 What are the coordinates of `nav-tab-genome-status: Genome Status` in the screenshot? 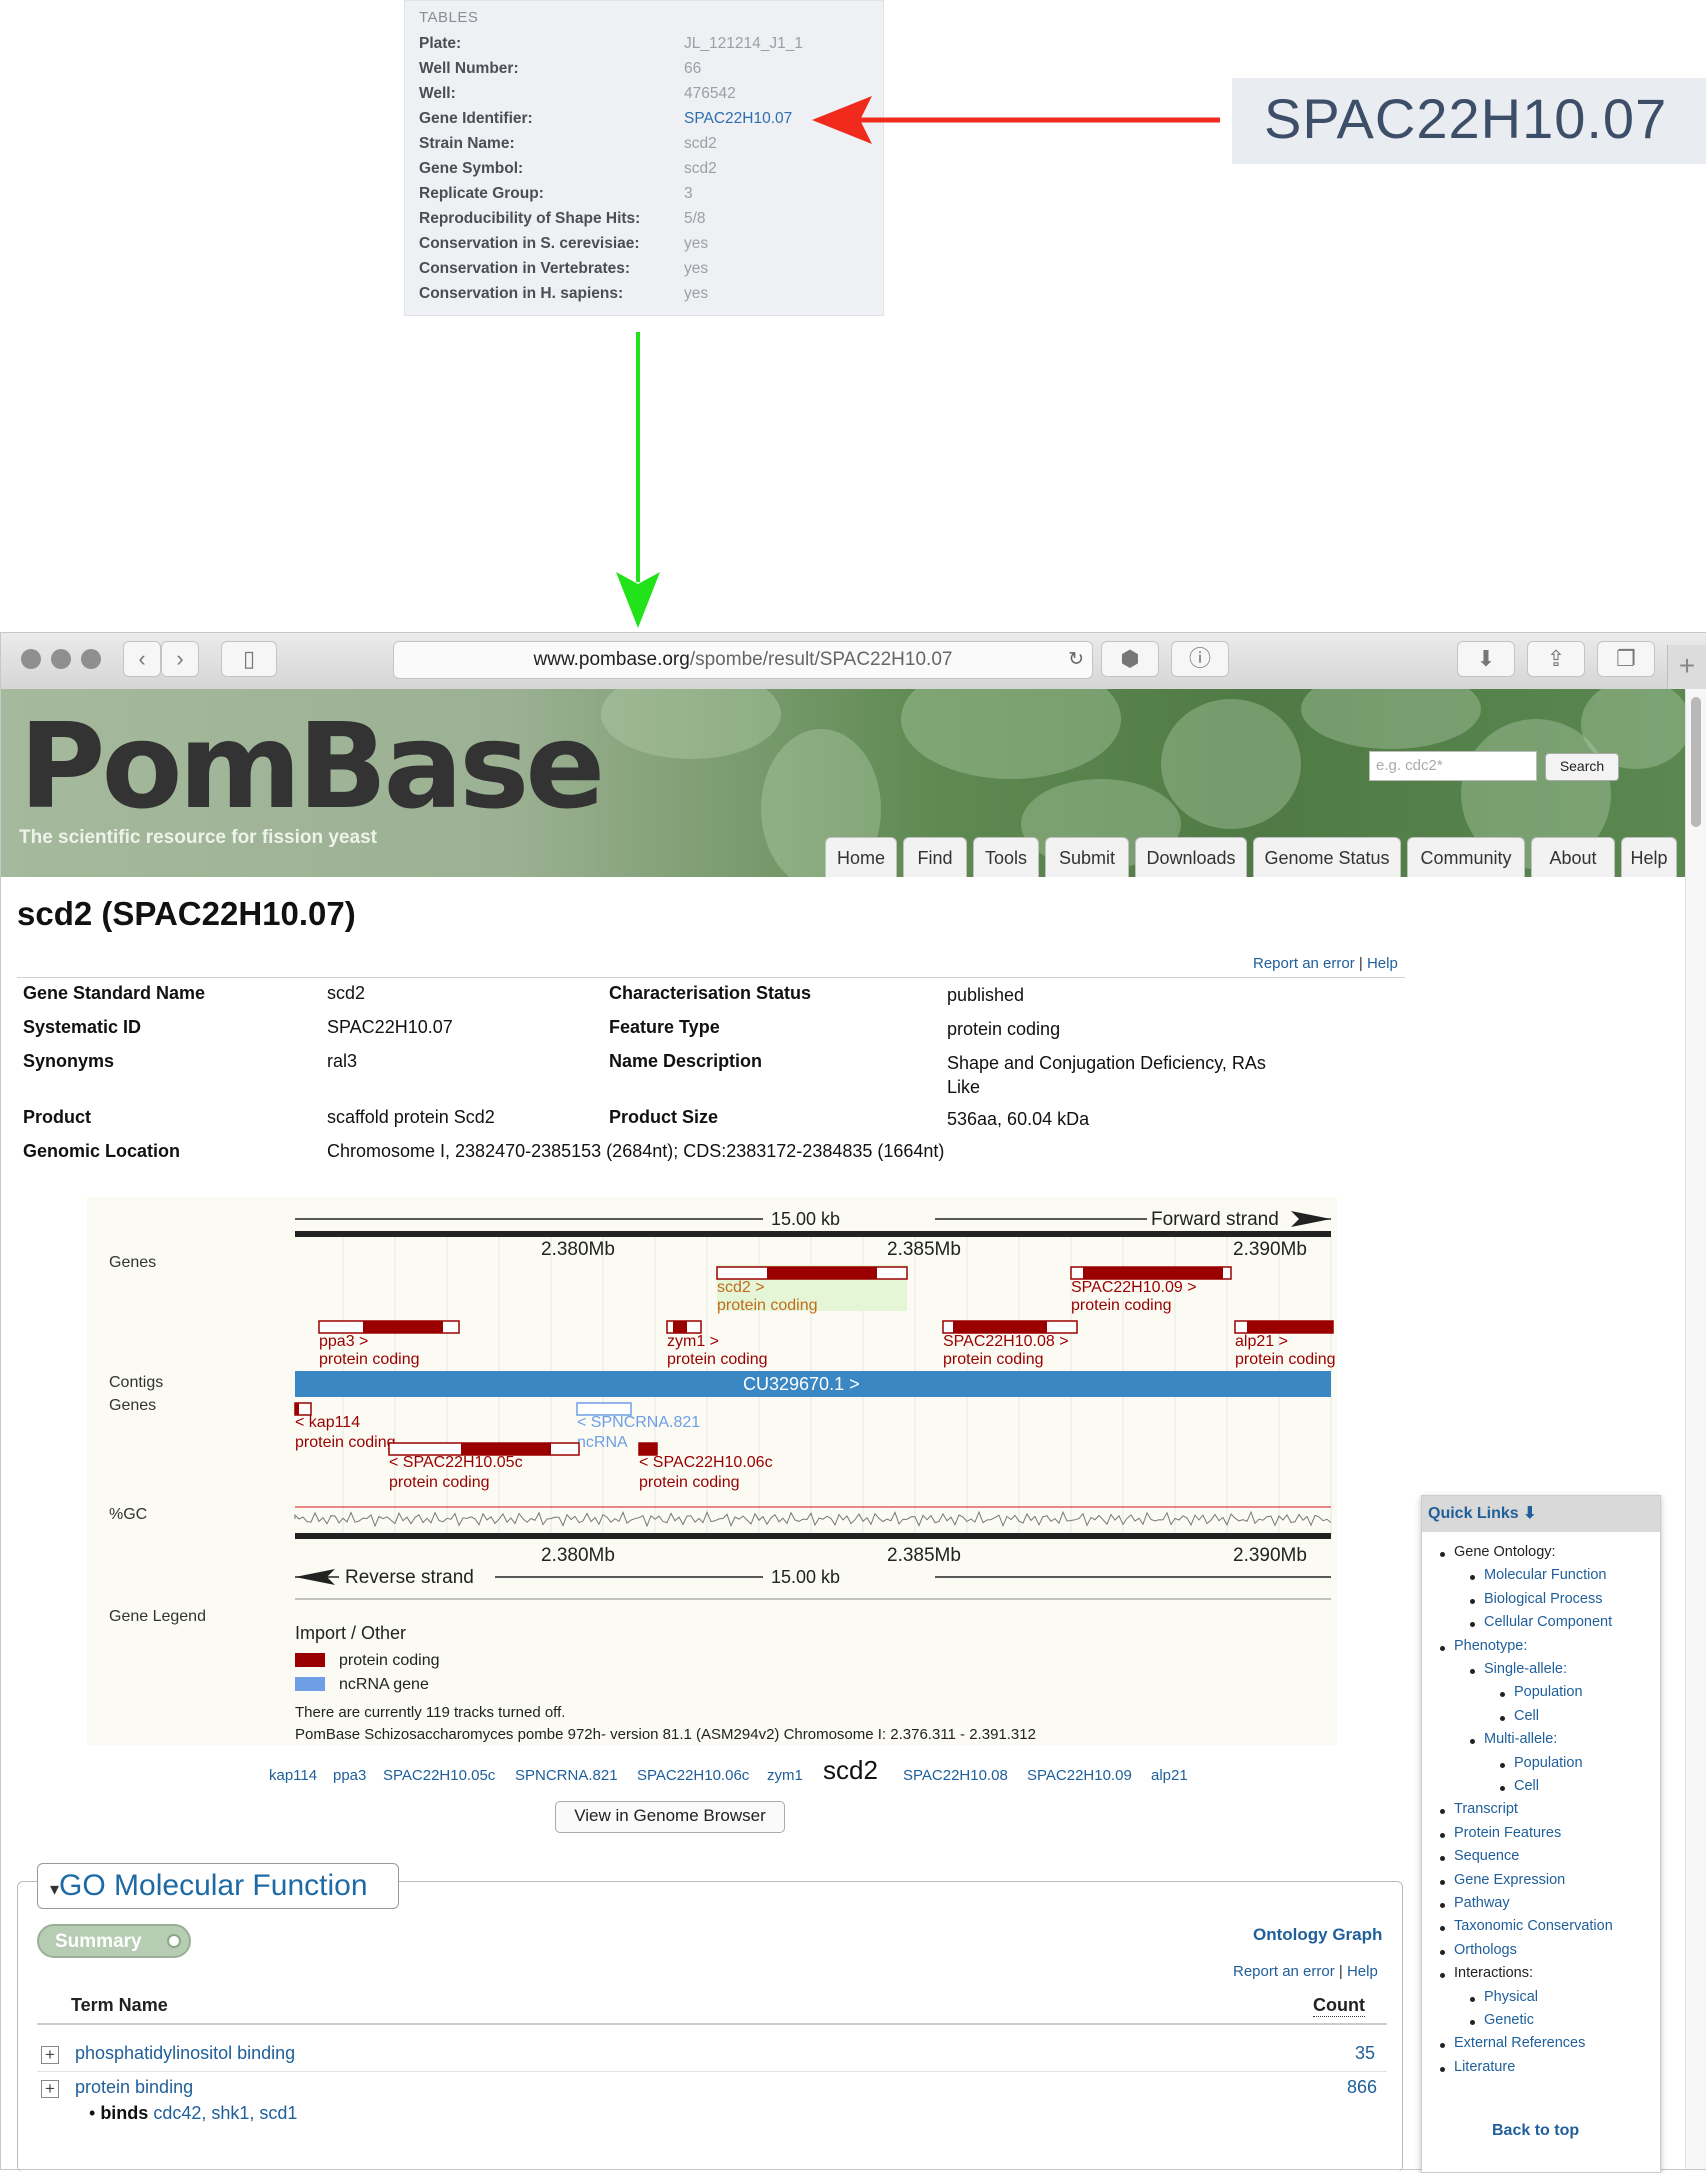 It's located at (1327, 857).